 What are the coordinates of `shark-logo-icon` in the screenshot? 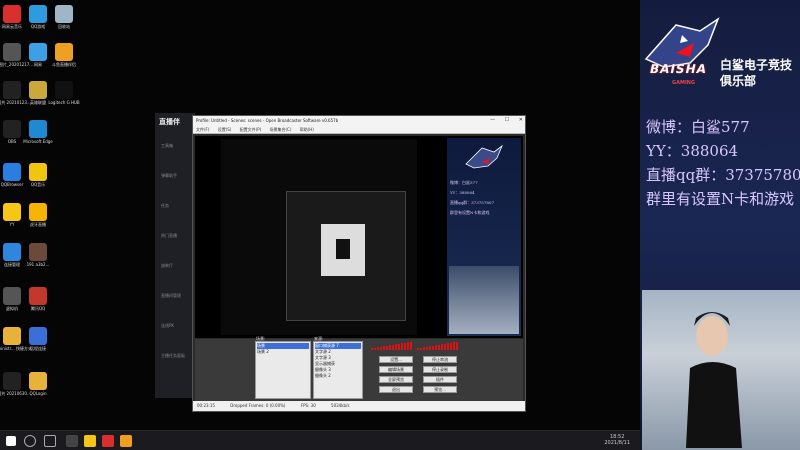 It's located at (484, 156).